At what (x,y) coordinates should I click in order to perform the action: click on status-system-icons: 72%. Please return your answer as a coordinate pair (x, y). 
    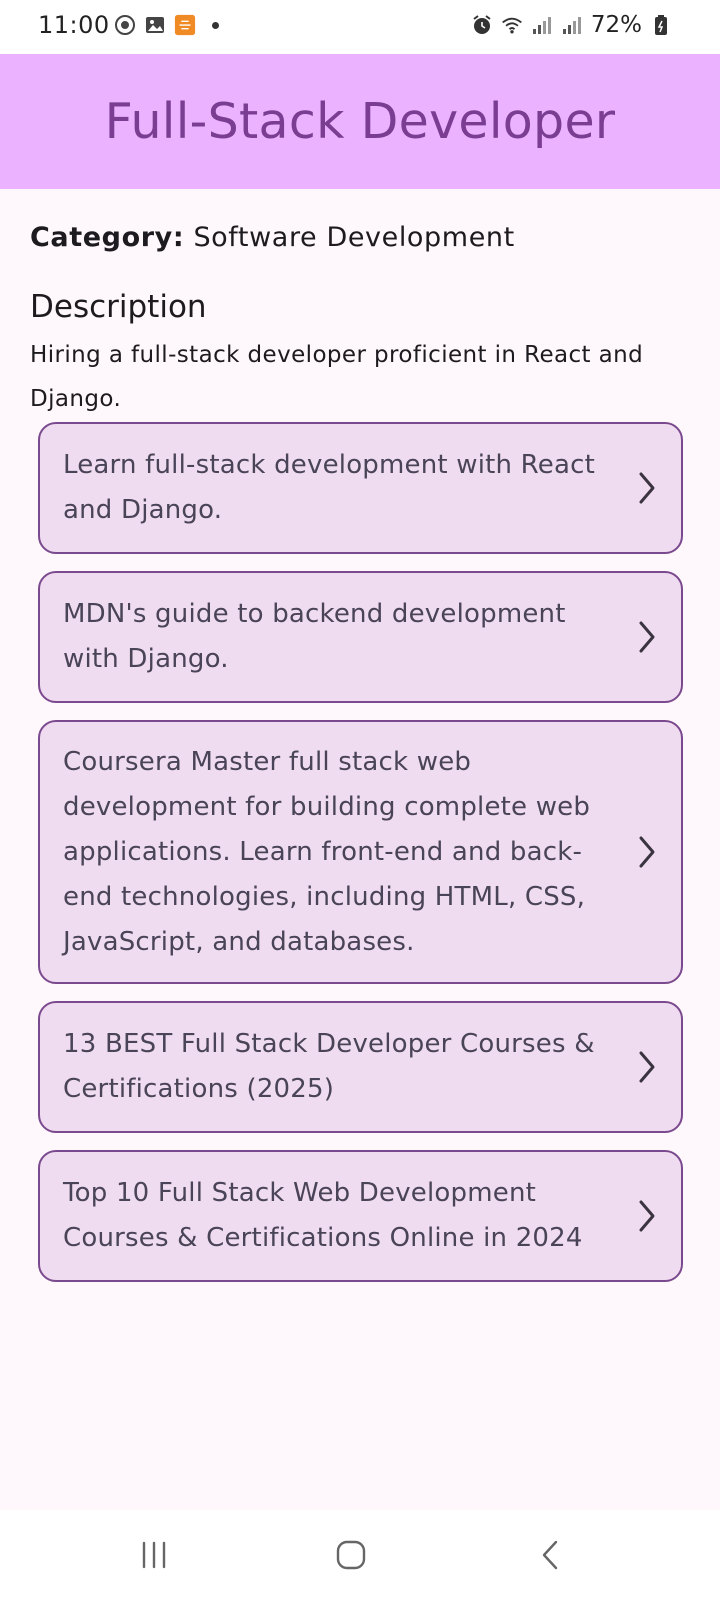
    Looking at the image, I should click on (571, 25).